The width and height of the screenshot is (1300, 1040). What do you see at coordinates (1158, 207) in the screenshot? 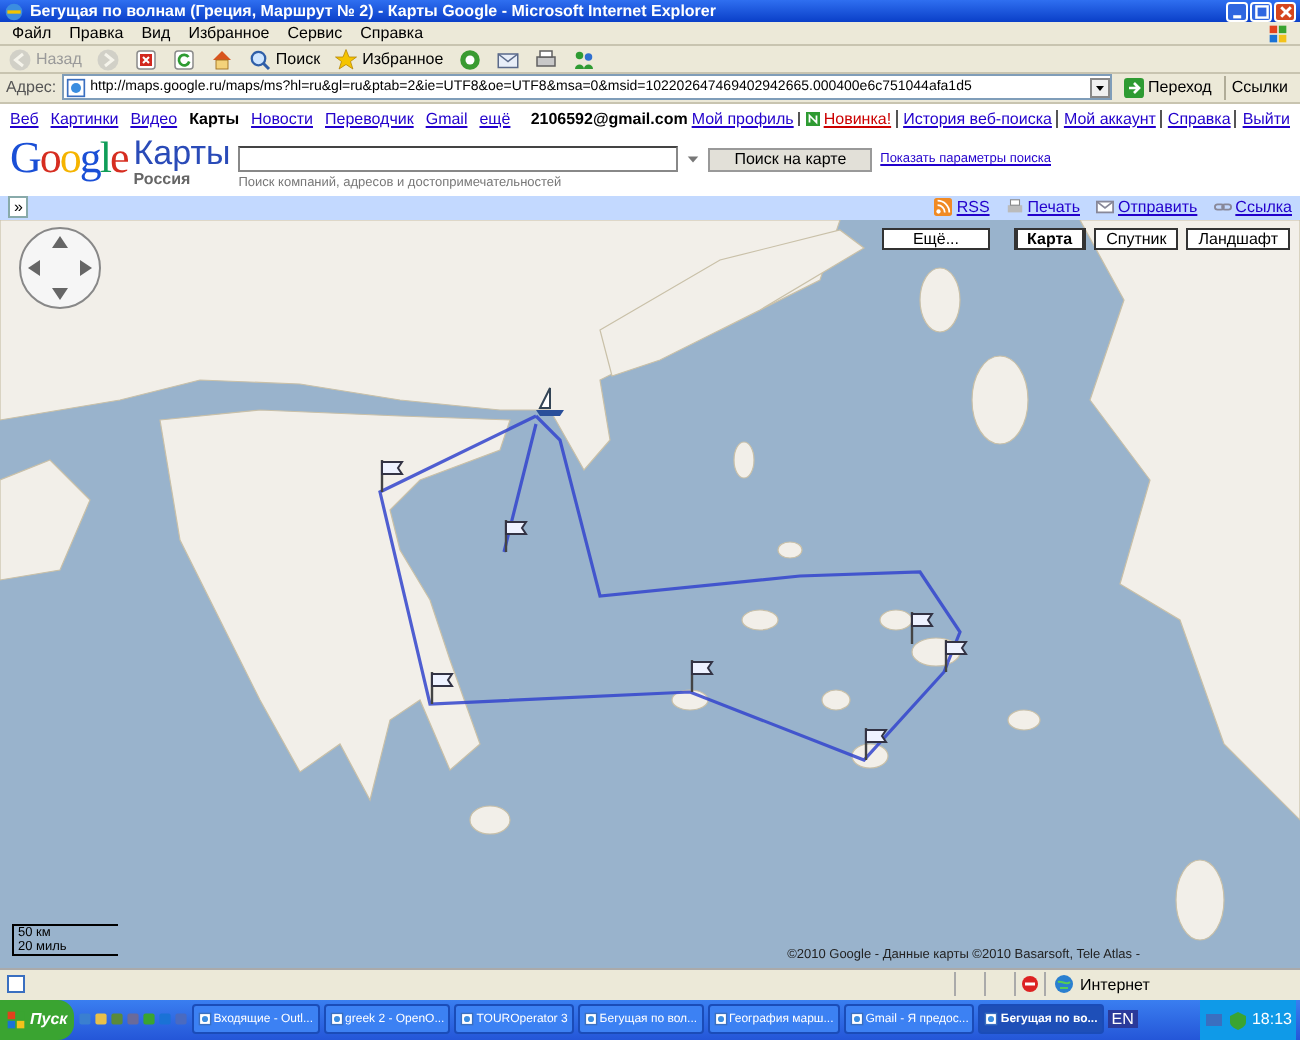
I see `map-action-link: Отправить` at bounding box center [1158, 207].